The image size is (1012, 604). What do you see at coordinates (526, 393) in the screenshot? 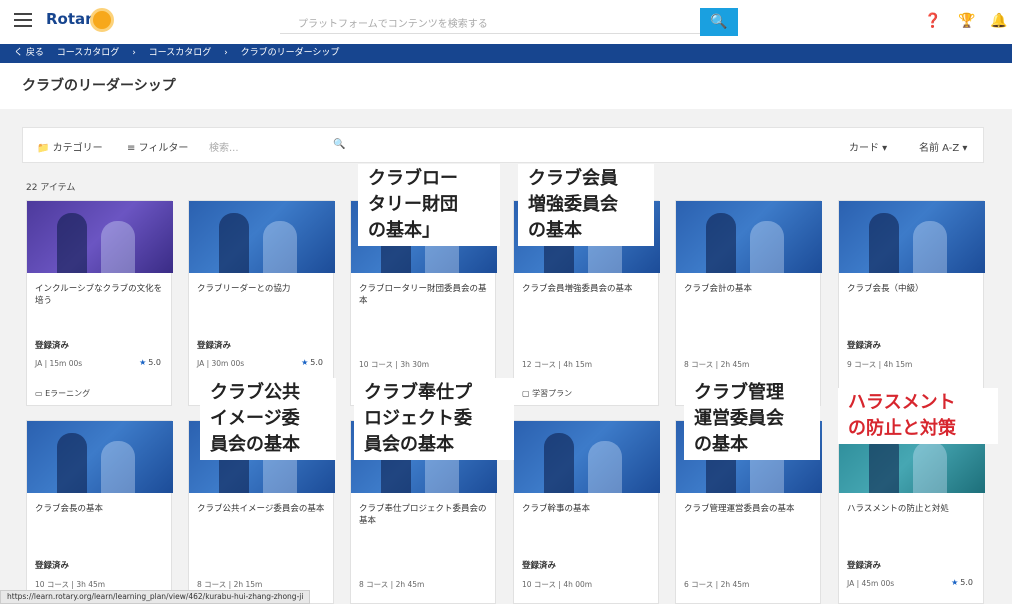
I see `learning-plan-icon: ▢` at bounding box center [526, 393].